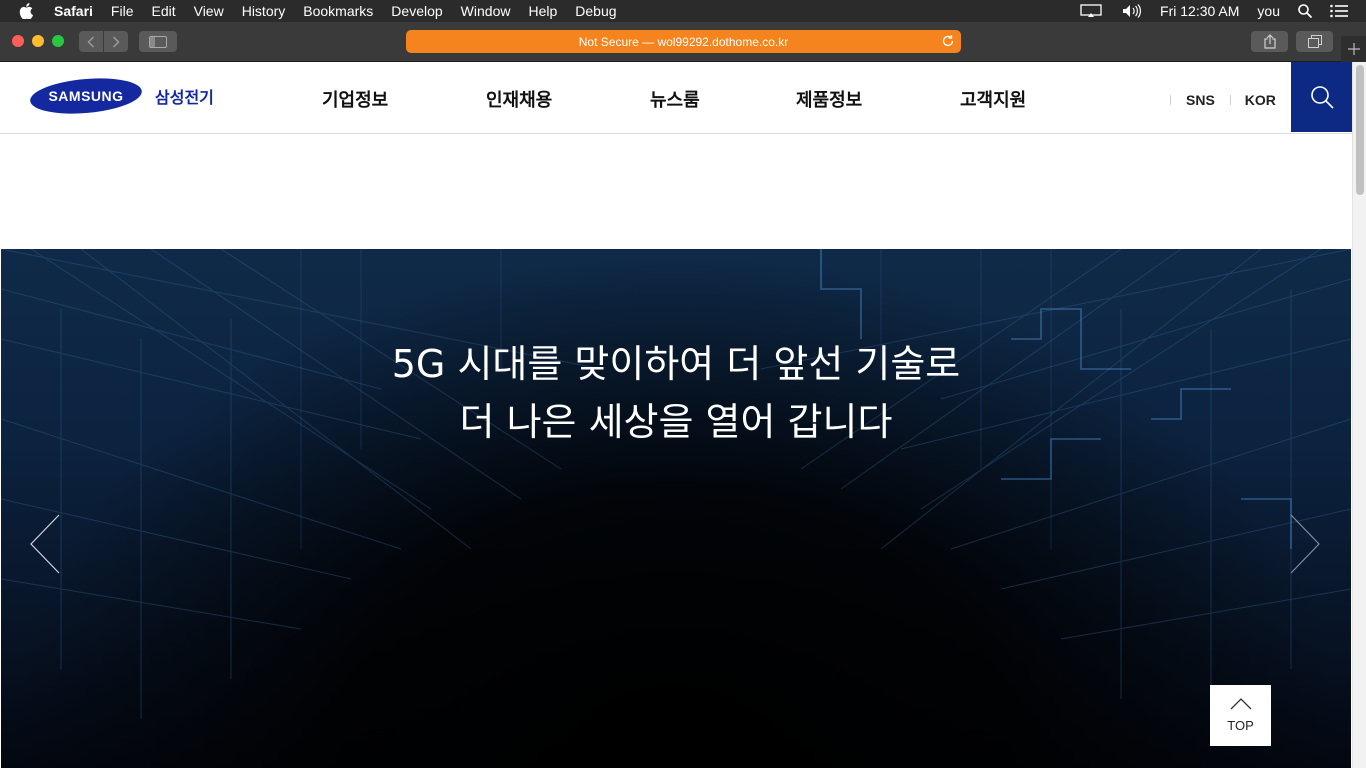  What do you see at coordinates (595, 11) in the screenshot?
I see `menu-debug: Debug` at bounding box center [595, 11].